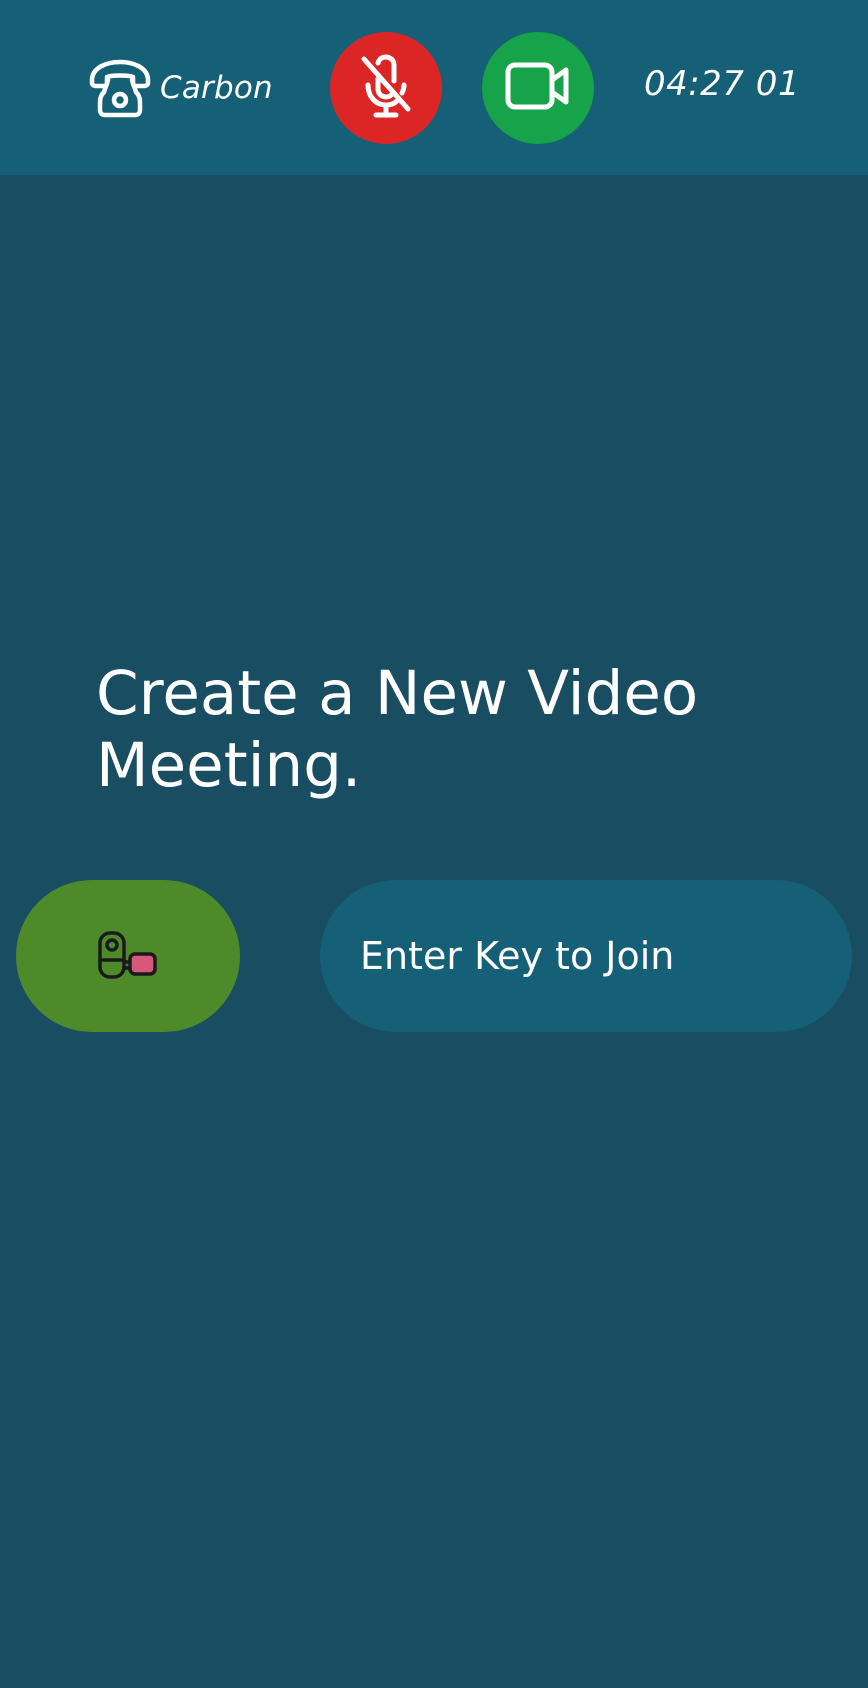  I want to click on camcorder-icon, so click(128, 956).